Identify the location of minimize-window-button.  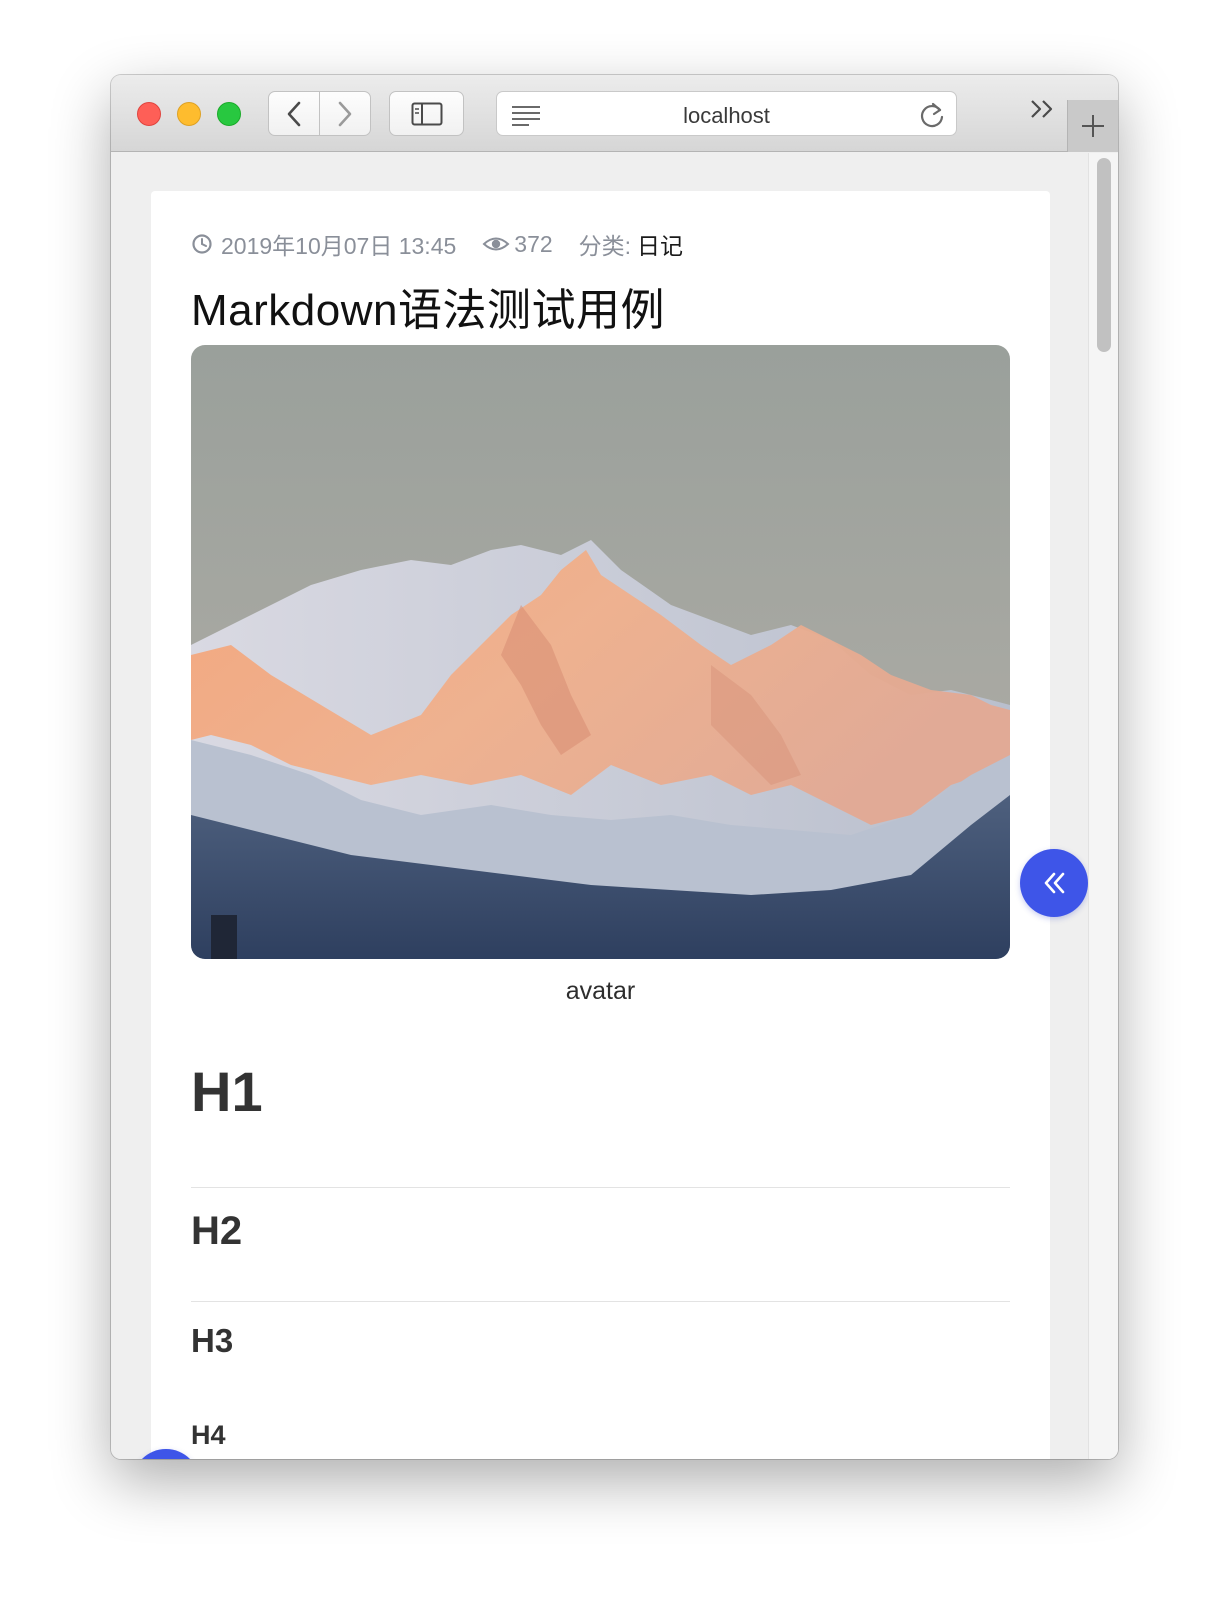
(189, 114).